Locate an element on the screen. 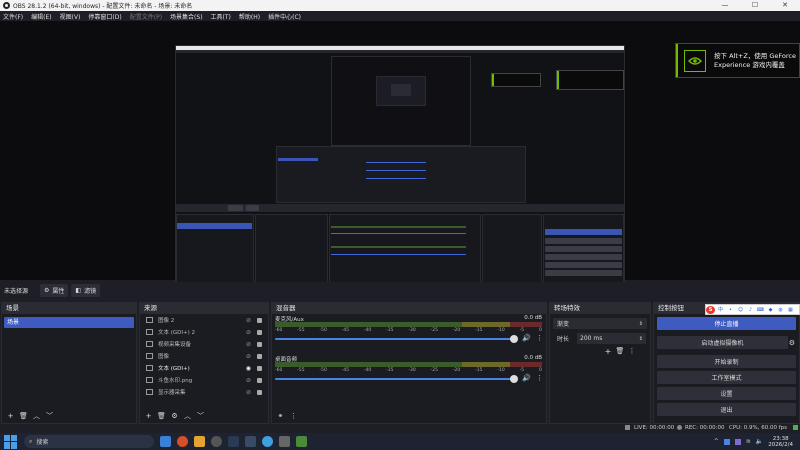 The width and height of the screenshot is (800, 450). taskbar-search: ⌕ 搜索 is located at coordinates (89, 441).